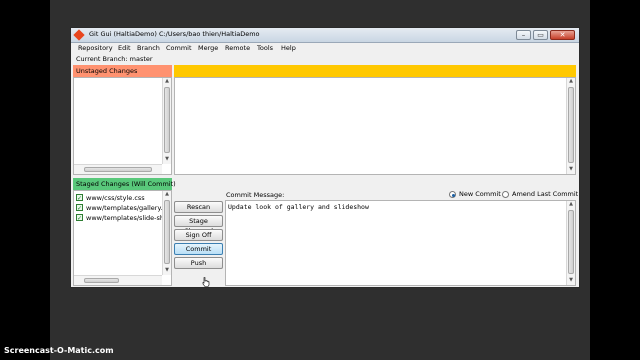 The height and width of the screenshot is (360, 640). Describe the element at coordinates (198, 249) in the screenshot. I see `commit-button: Commit` at that location.